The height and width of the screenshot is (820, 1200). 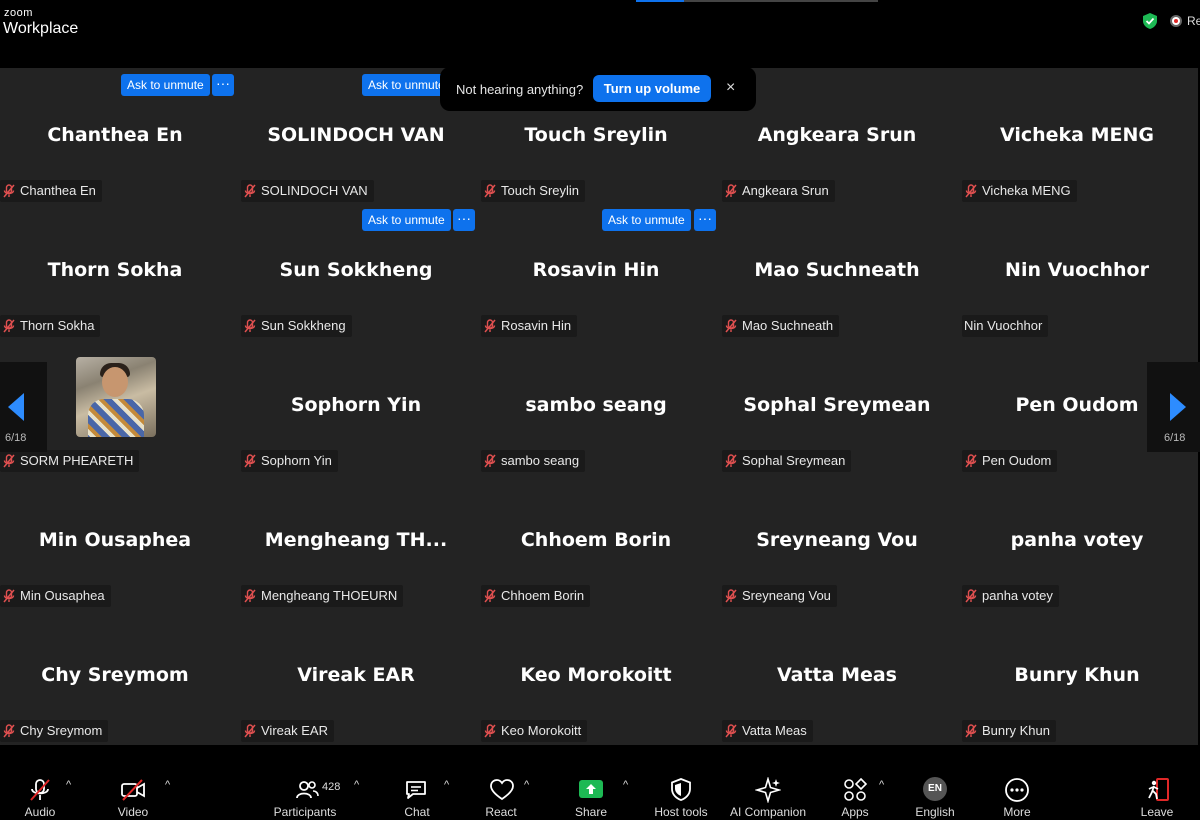 I want to click on participant-label: Angkeara Srun, so click(x=778, y=191).